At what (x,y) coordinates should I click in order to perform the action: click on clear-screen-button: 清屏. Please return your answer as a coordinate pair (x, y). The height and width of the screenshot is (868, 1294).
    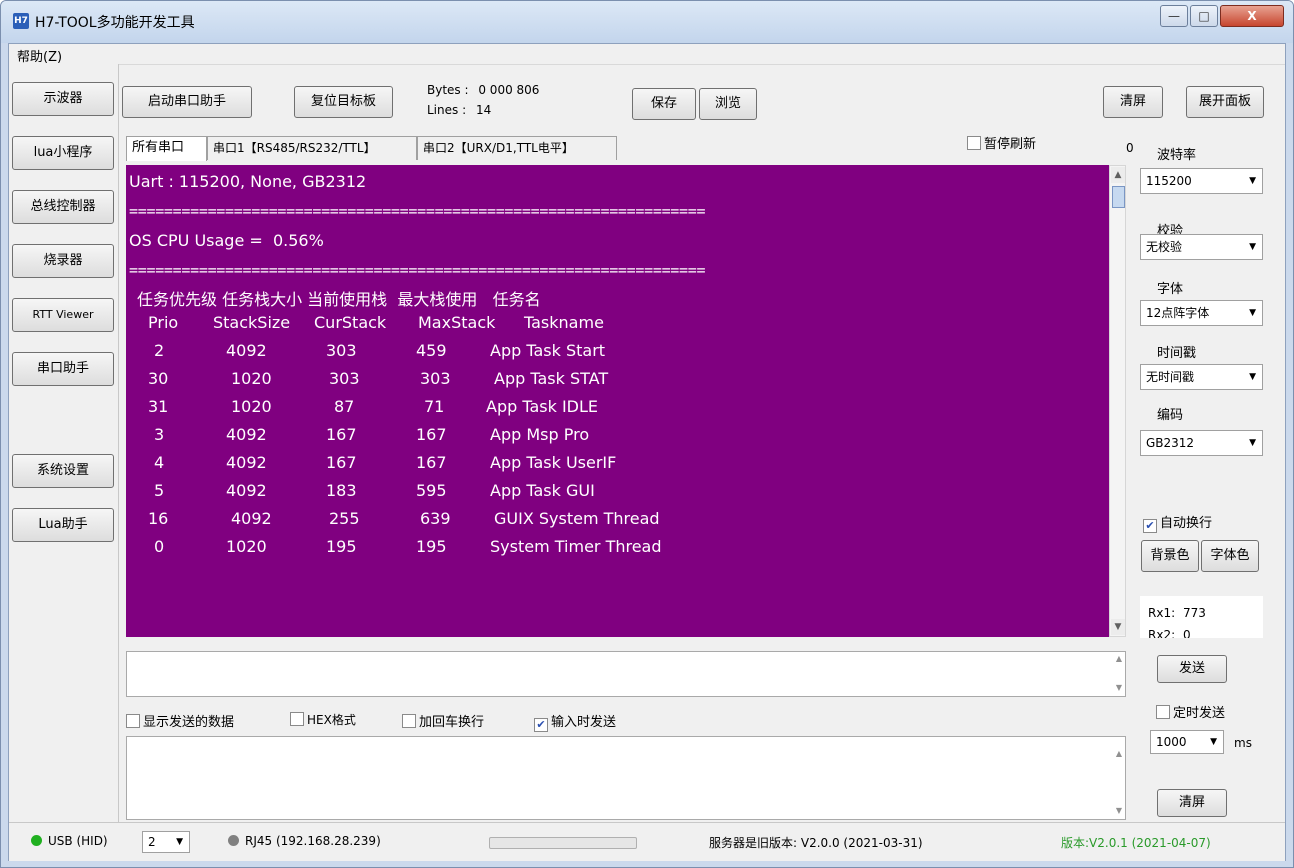
    Looking at the image, I should click on (1133, 102).